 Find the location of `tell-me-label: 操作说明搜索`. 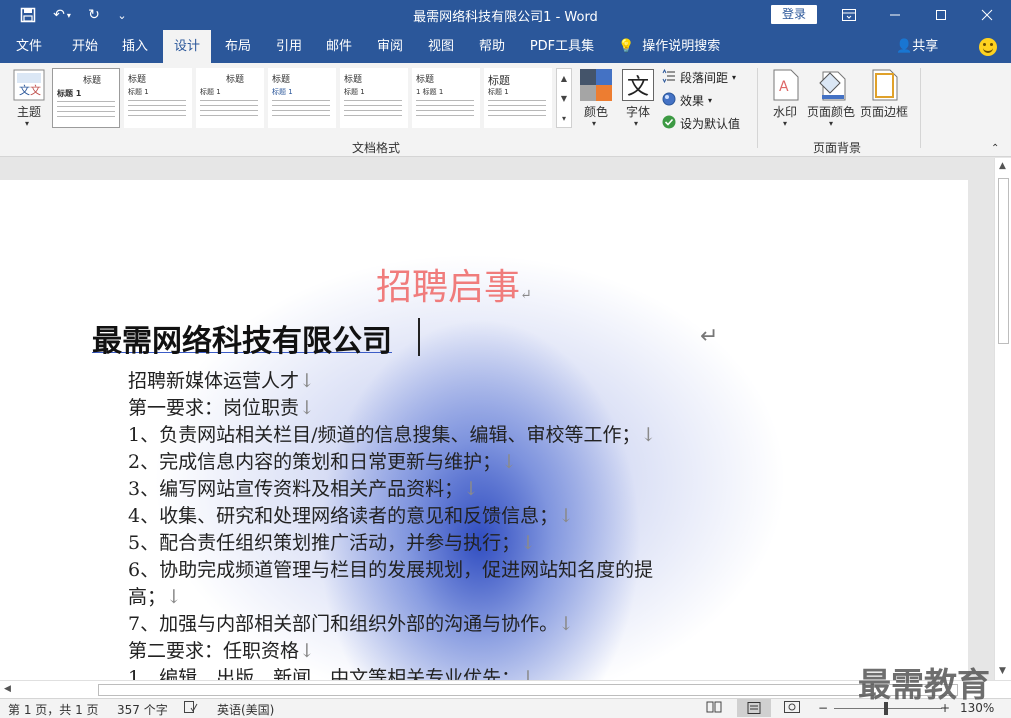

tell-me-label: 操作说明搜索 is located at coordinates (681, 46).